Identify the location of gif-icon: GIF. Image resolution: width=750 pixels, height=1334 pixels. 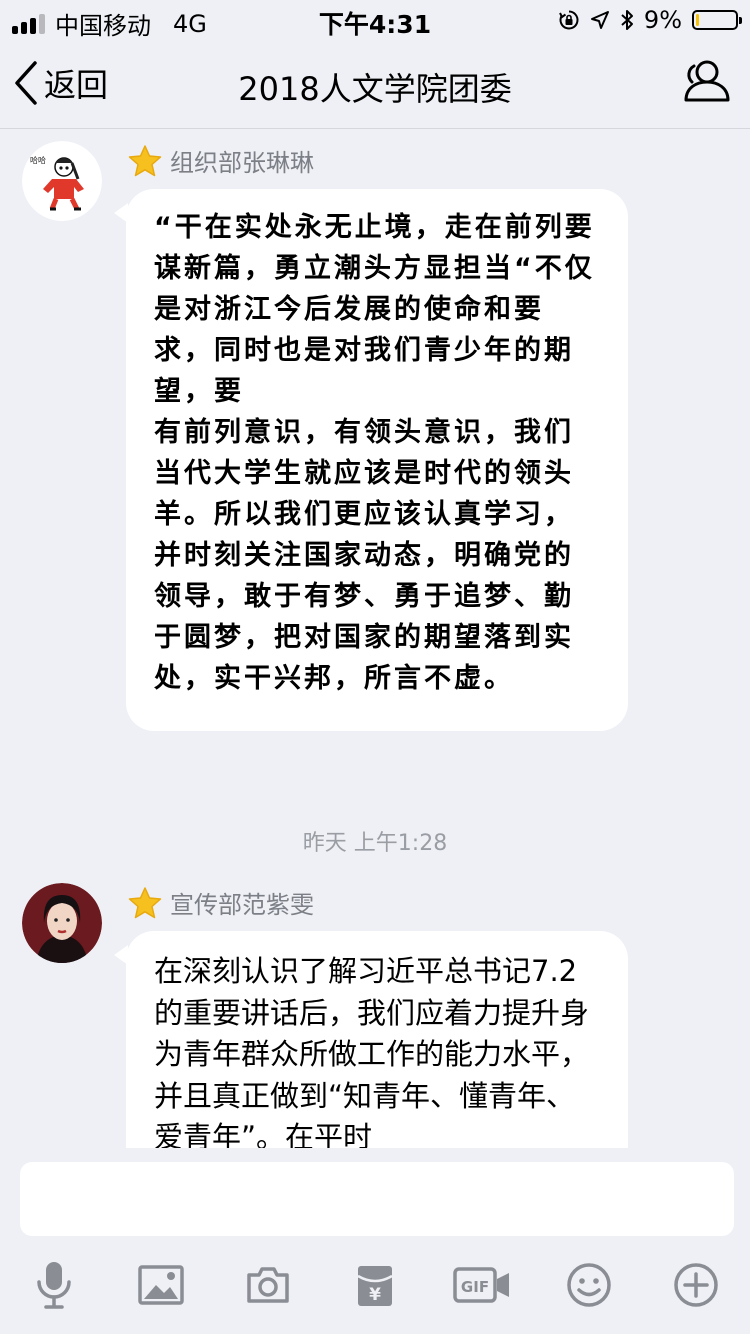
(481, 1285).